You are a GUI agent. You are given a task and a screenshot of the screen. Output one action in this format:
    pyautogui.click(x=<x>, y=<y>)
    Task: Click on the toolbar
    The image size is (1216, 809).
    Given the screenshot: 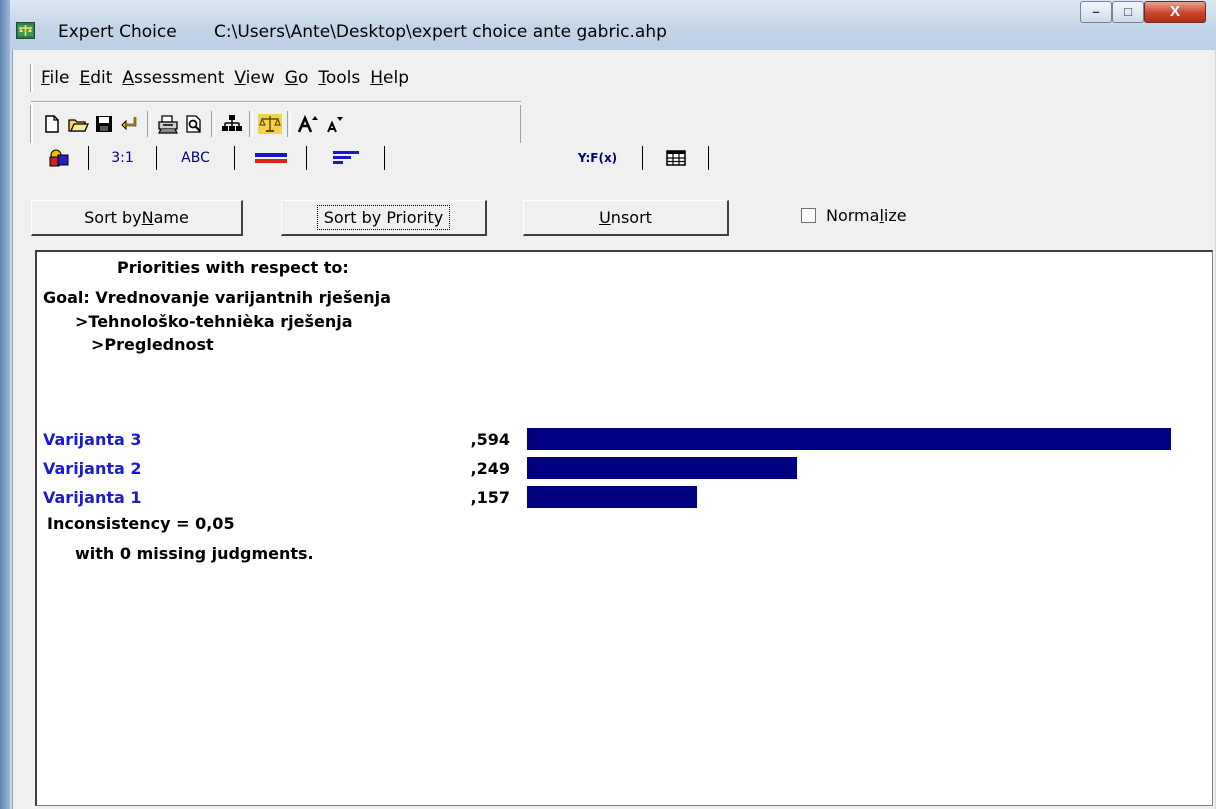 What is the action you would take?
    pyautogui.click(x=280, y=124)
    